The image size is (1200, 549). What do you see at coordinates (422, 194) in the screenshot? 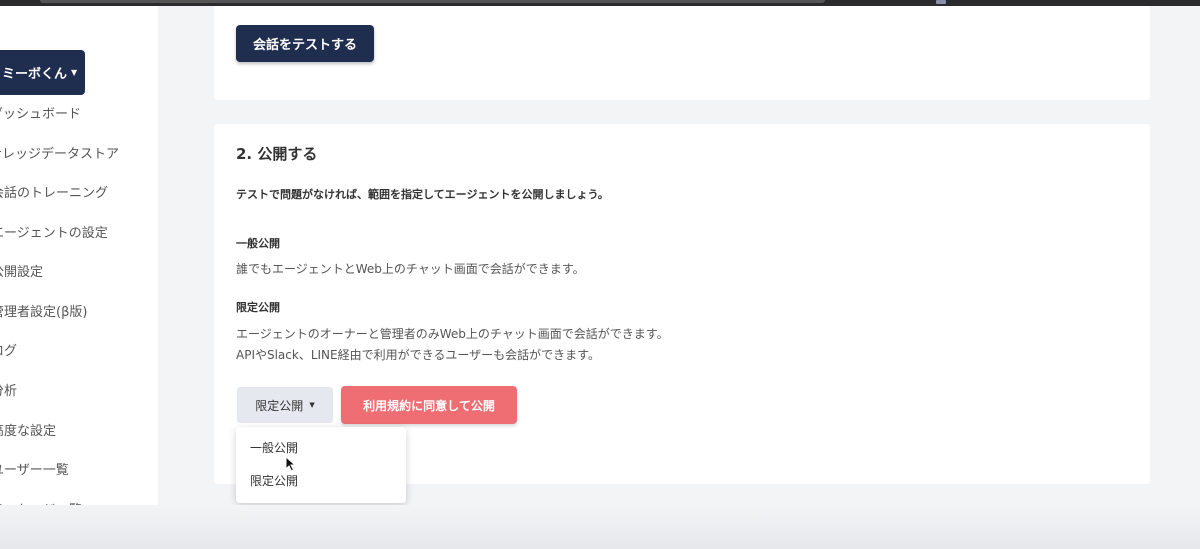
I see `section-lead: テストで問題がなければ、範囲を指定してエージェントを公開しましょう。` at bounding box center [422, 194].